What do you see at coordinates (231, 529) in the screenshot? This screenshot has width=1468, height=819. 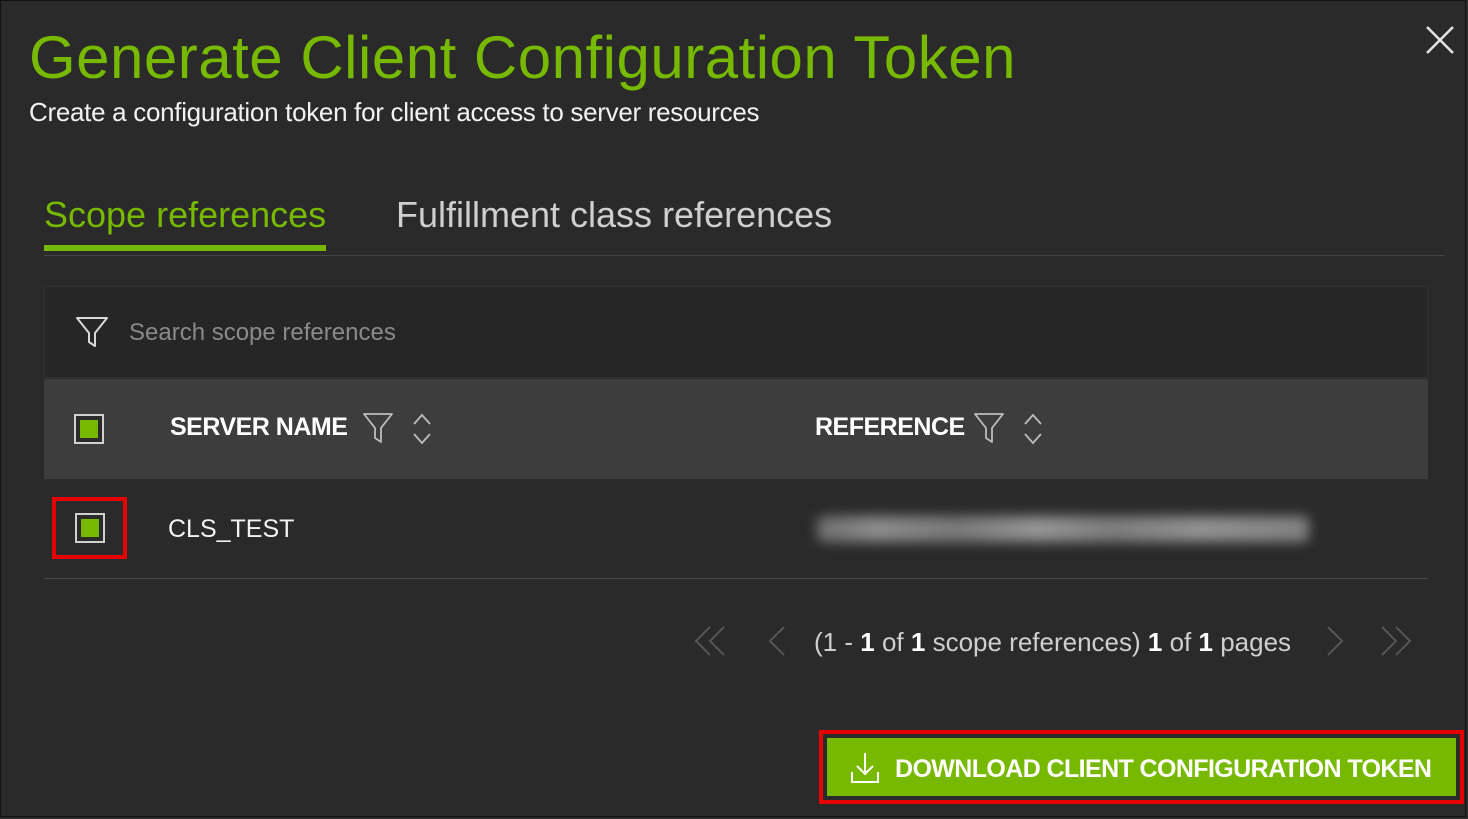 I see `cell-server-name: CLS_TEST` at bounding box center [231, 529].